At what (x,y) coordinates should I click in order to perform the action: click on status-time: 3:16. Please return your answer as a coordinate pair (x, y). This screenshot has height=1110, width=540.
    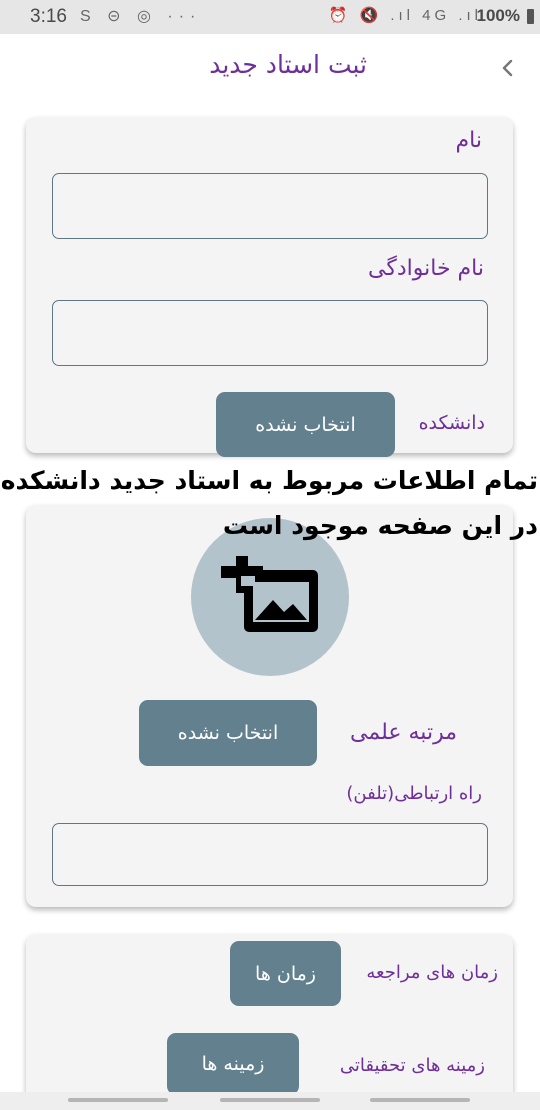
    Looking at the image, I should click on (48, 16).